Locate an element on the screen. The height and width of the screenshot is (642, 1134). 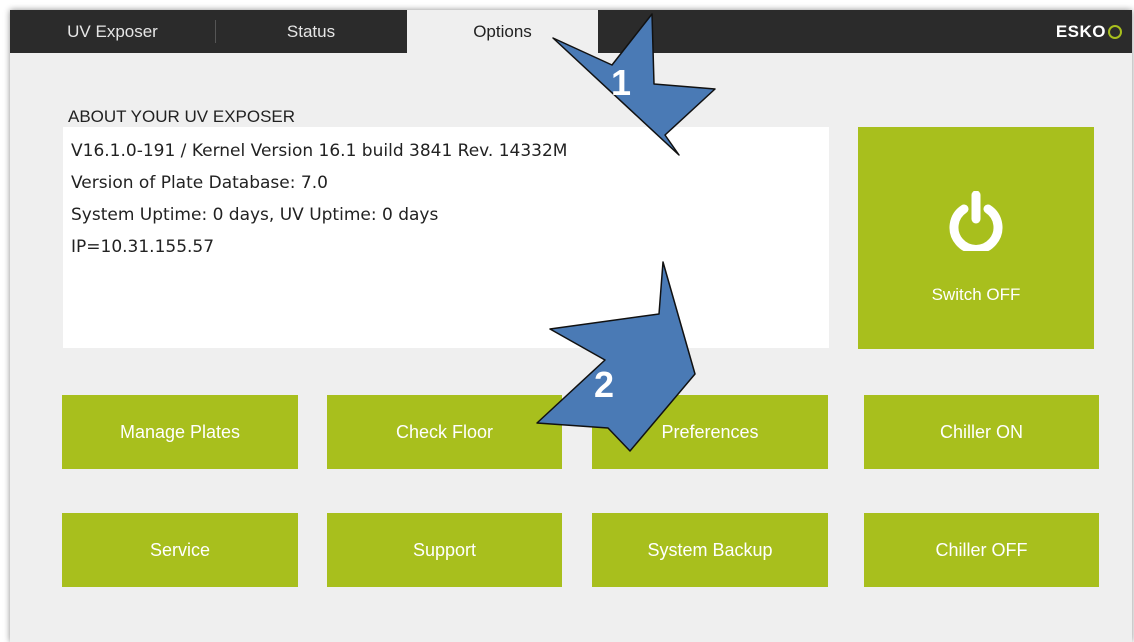
service-button: Service is located at coordinates (180, 550).